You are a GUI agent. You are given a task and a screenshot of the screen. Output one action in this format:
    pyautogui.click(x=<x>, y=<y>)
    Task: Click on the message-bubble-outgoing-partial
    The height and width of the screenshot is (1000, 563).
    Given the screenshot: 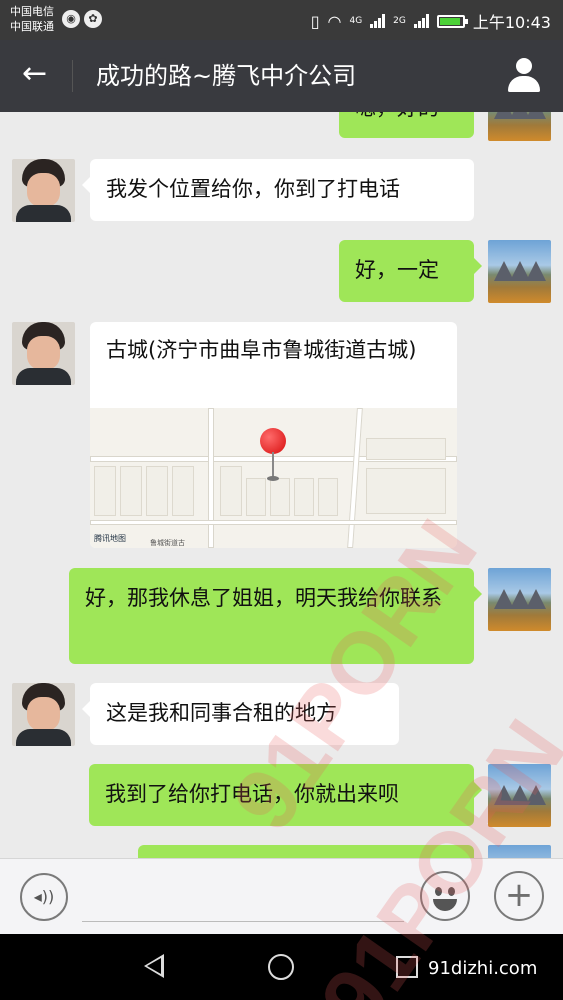 What is the action you would take?
    pyautogui.click(x=306, y=851)
    